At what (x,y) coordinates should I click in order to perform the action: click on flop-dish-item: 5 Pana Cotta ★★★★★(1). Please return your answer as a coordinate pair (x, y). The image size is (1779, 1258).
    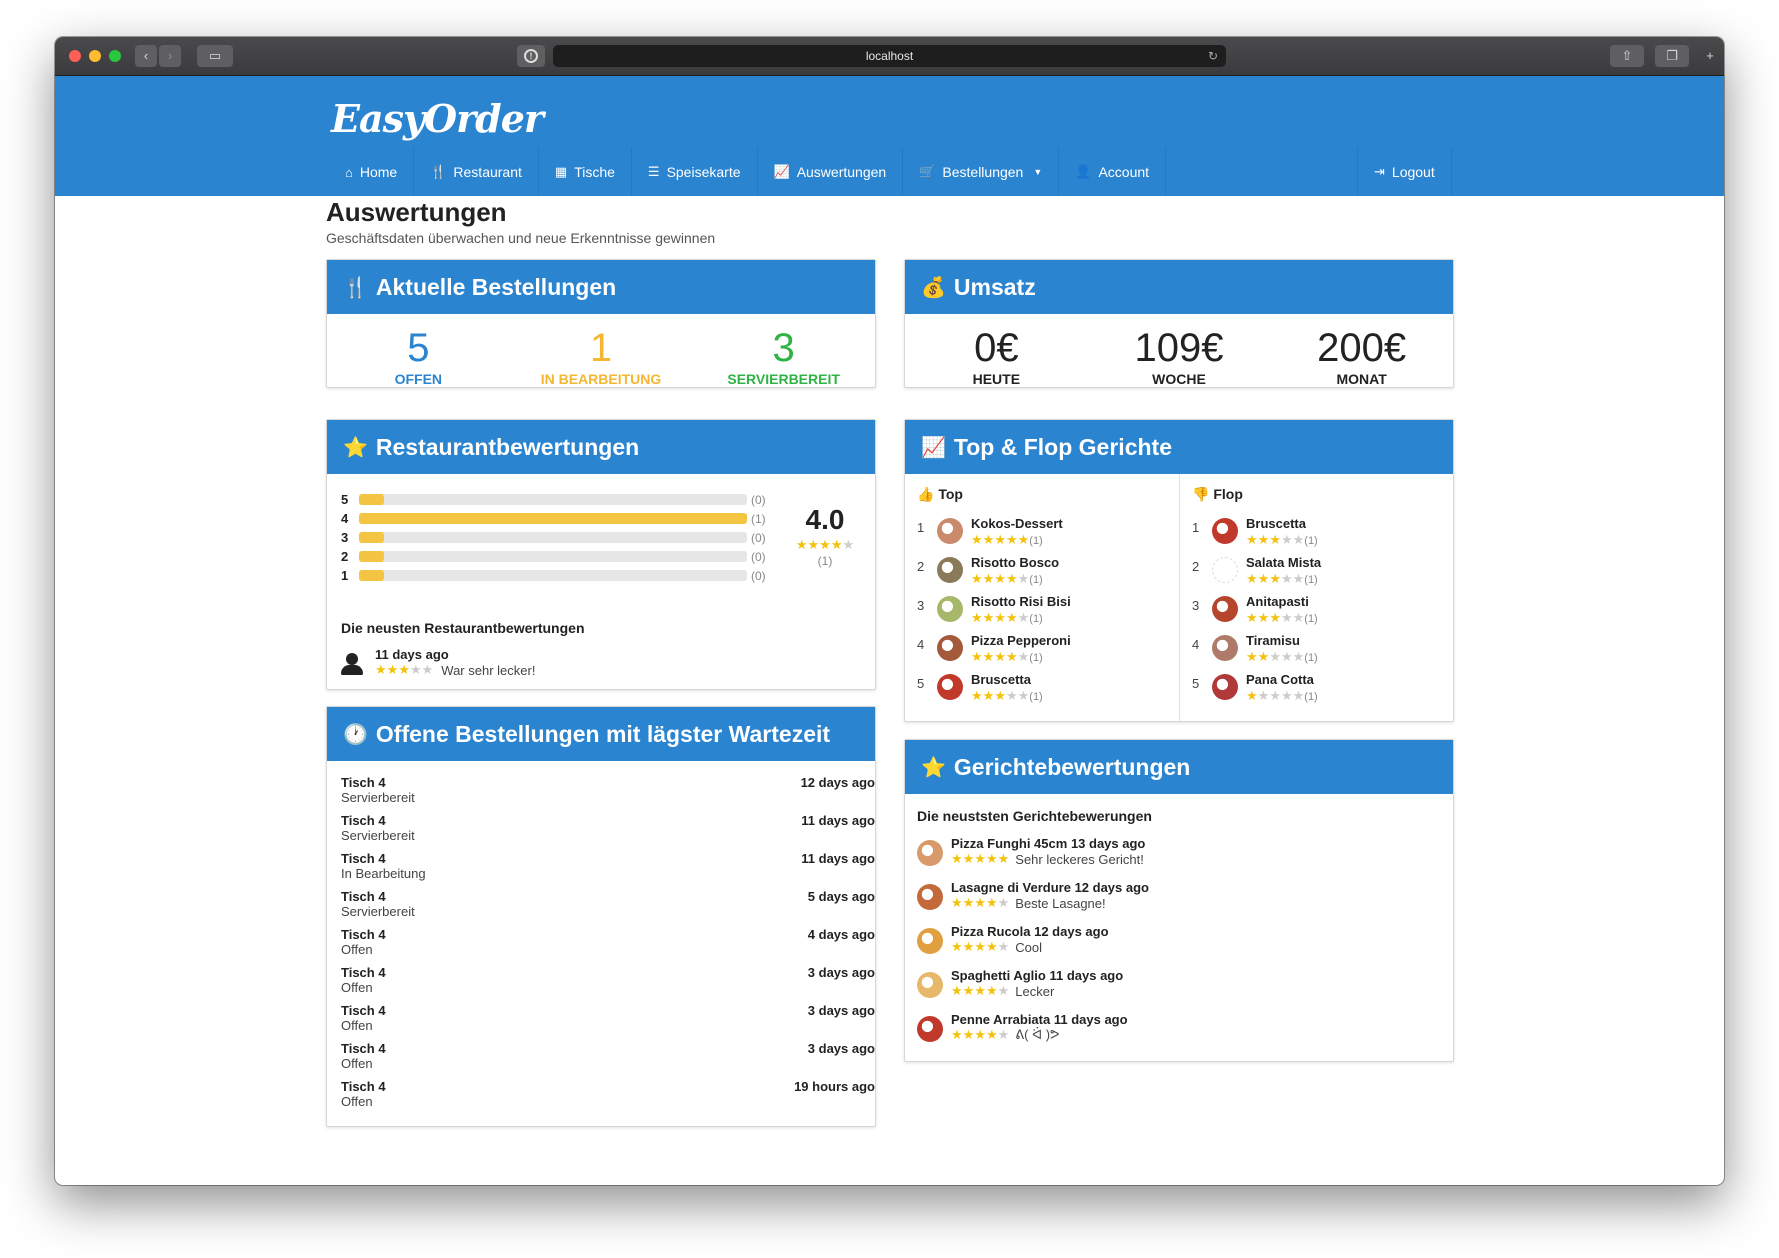
    Looking at the image, I should click on (1255, 690).